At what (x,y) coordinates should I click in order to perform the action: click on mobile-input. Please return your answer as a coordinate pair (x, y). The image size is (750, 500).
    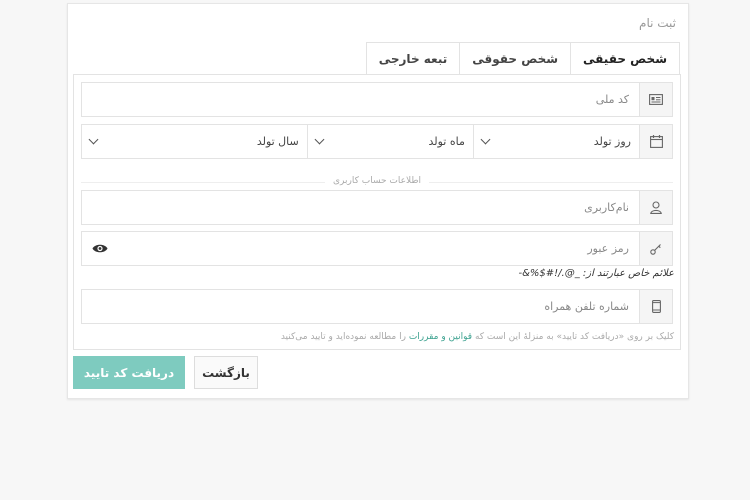
    Looking at the image, I should click on (360, 306).